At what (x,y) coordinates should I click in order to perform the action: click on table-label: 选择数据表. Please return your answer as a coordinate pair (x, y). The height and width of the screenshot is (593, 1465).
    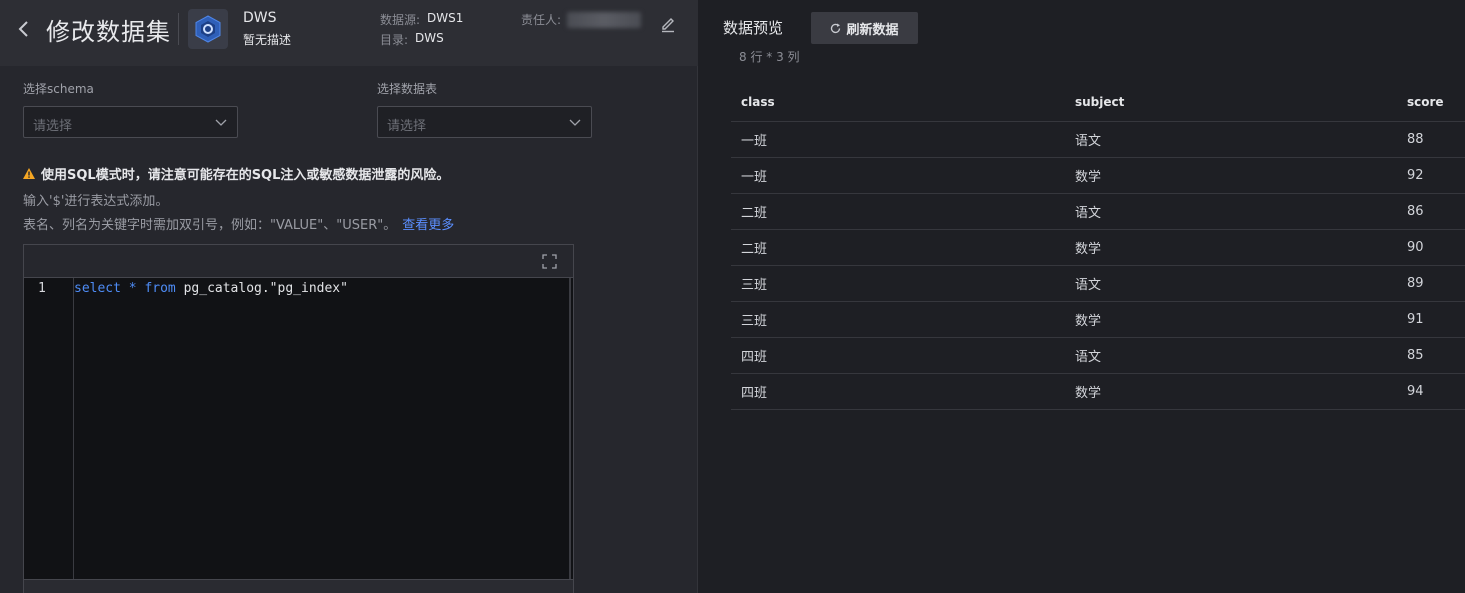
    Looking at the image, I should click on (407, 89).